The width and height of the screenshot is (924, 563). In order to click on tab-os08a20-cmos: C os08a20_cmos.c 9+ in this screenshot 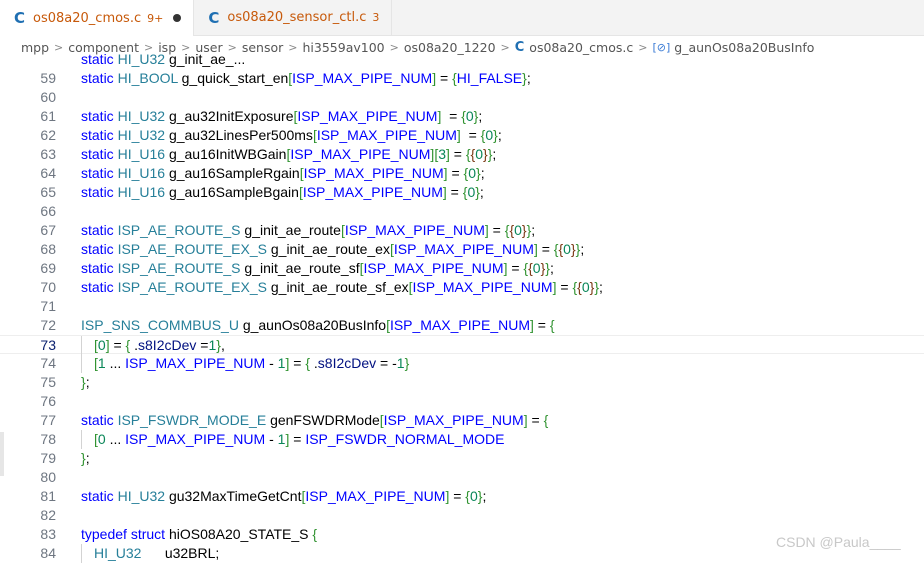, I will do `click(97, 18)`.